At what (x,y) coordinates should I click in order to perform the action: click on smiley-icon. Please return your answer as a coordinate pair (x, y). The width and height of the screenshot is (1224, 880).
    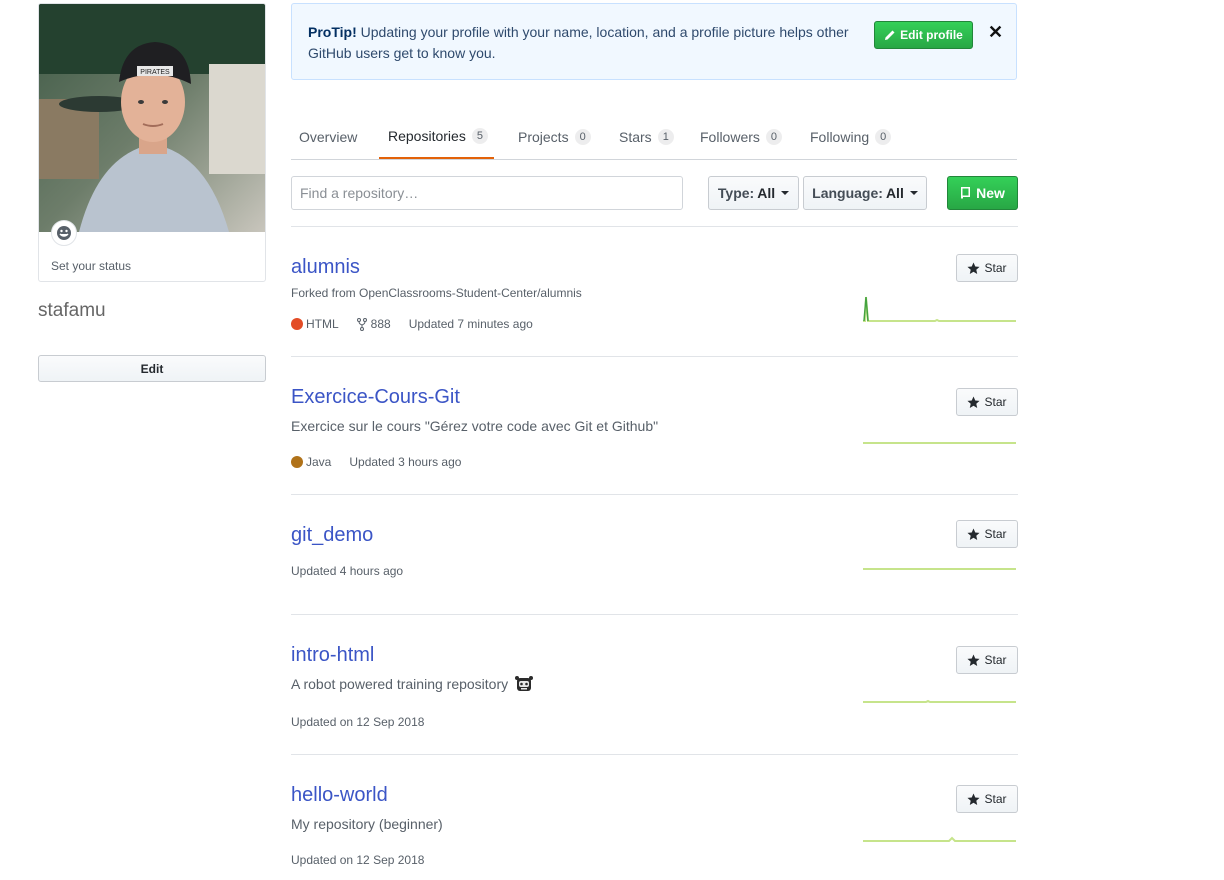
    Looking at the image, I should click on (64, 233).